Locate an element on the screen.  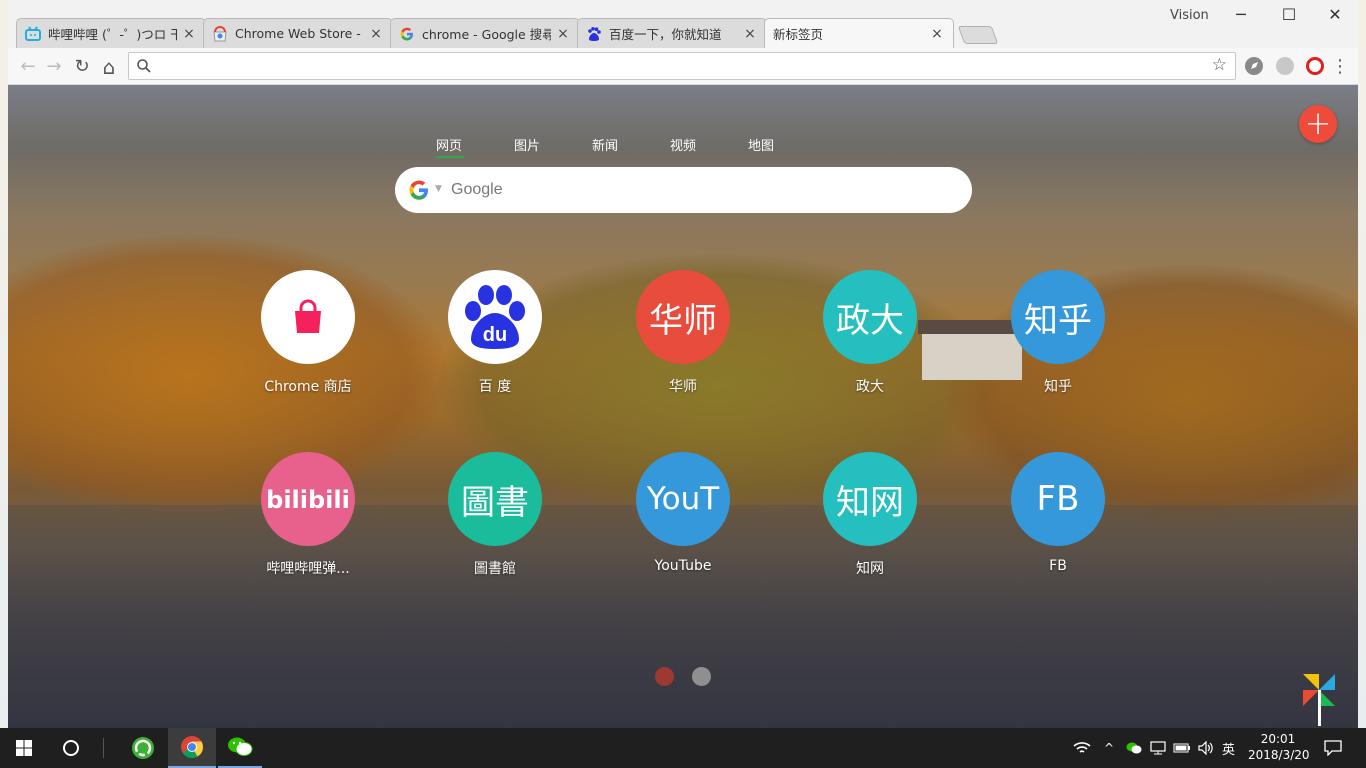
page-dot is located at coordinates (701, 676).